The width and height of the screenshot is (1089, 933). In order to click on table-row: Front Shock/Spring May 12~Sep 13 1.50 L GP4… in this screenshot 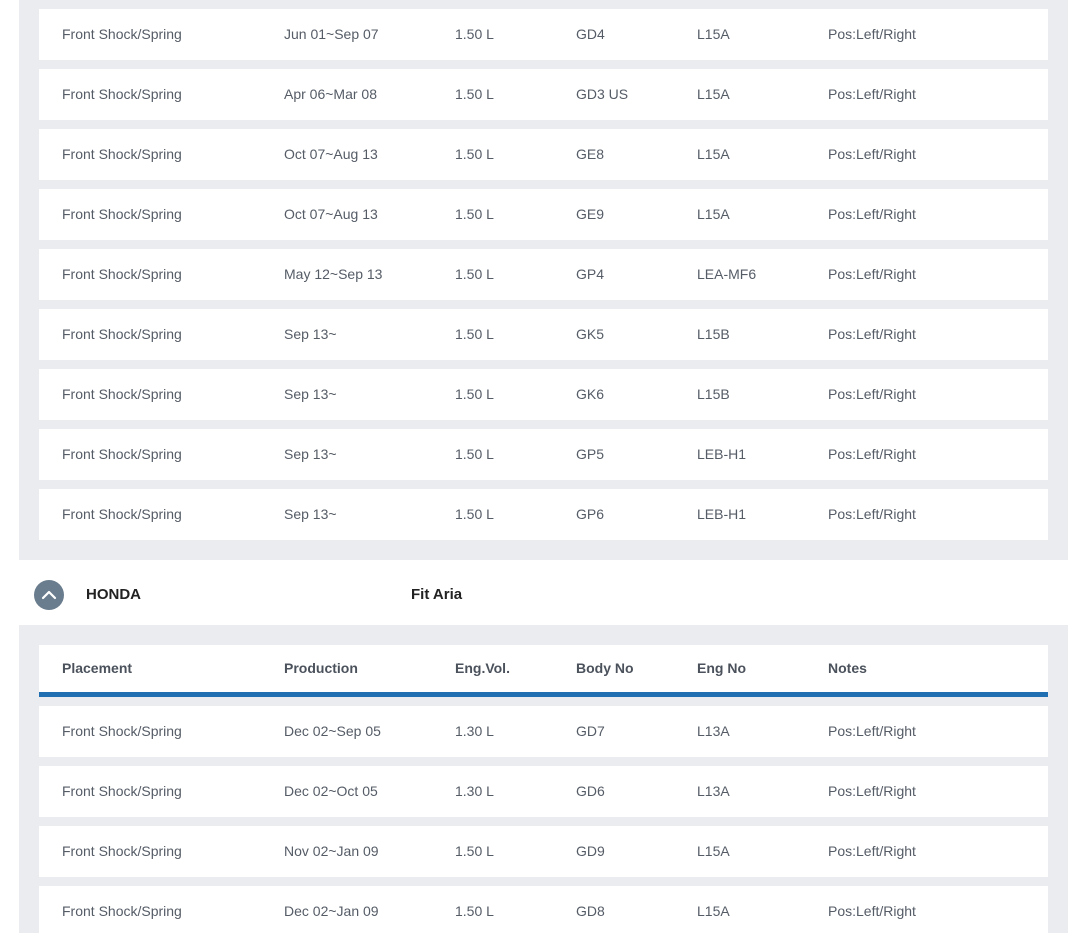, I will do `click(543, 274)`.